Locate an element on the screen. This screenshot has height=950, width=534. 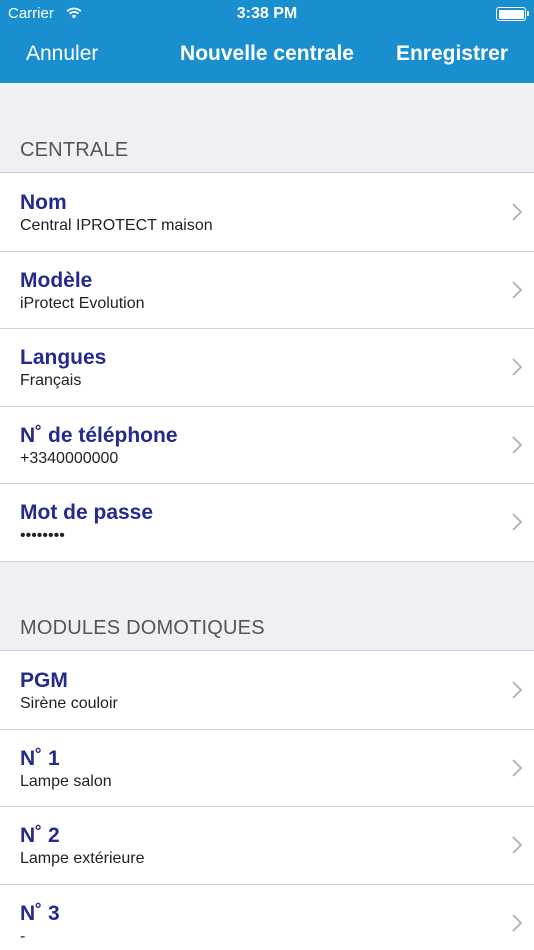
row-nom: Nom Central IPROTECT maison is located at coordinates (267, 212).